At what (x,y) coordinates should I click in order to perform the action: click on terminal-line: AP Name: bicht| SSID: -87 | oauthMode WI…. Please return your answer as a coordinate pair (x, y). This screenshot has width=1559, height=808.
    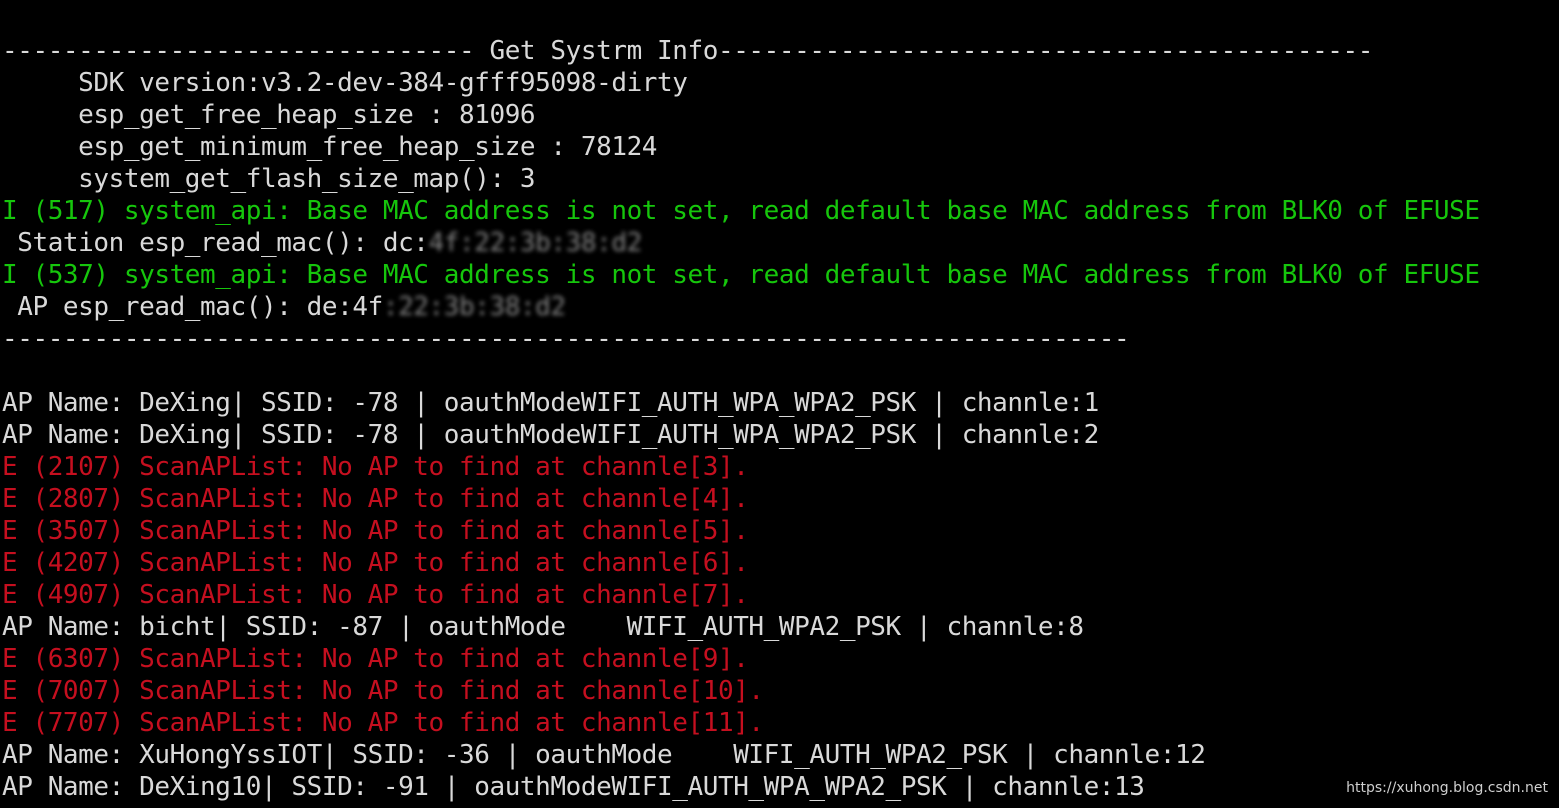
    Looking at the image, I should click on (780, 627).